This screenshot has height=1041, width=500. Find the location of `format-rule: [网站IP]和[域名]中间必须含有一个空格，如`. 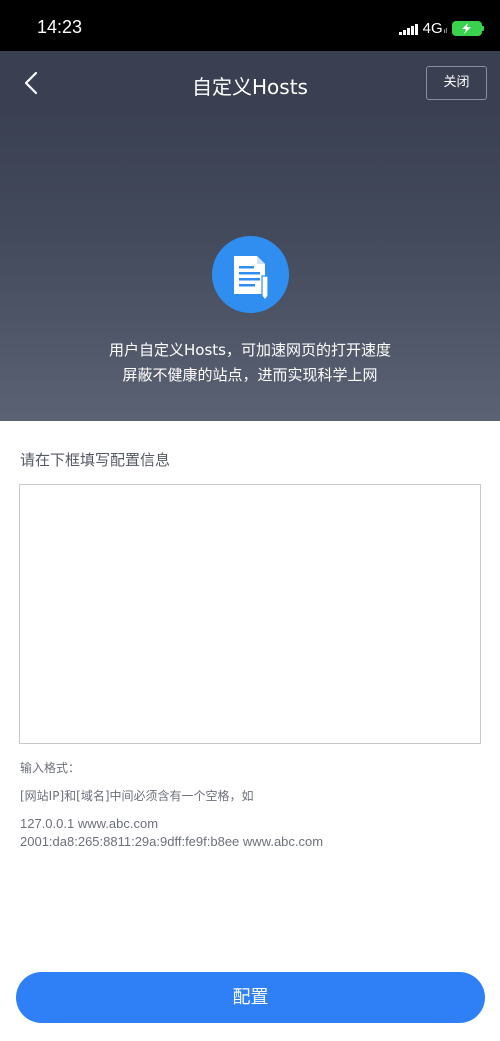

format-rule: [网站IP]和[域名]中间必须含有一个空格，如 is located at coordinates (137, 796).